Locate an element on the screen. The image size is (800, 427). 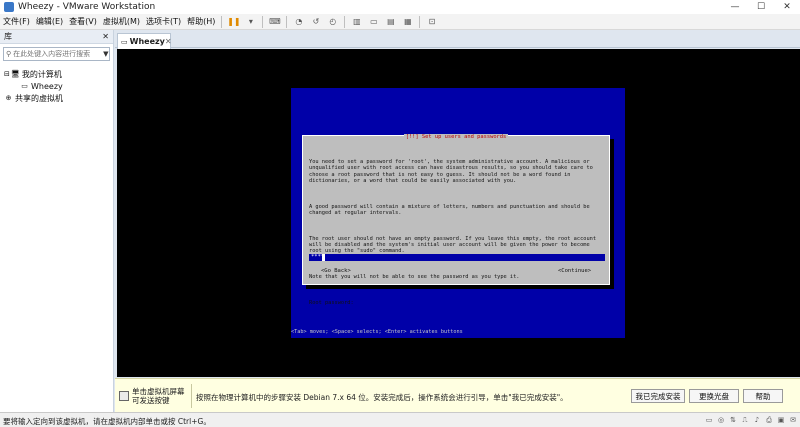
library-search: ⚲ ▼ is located at coordinates (56, 54).